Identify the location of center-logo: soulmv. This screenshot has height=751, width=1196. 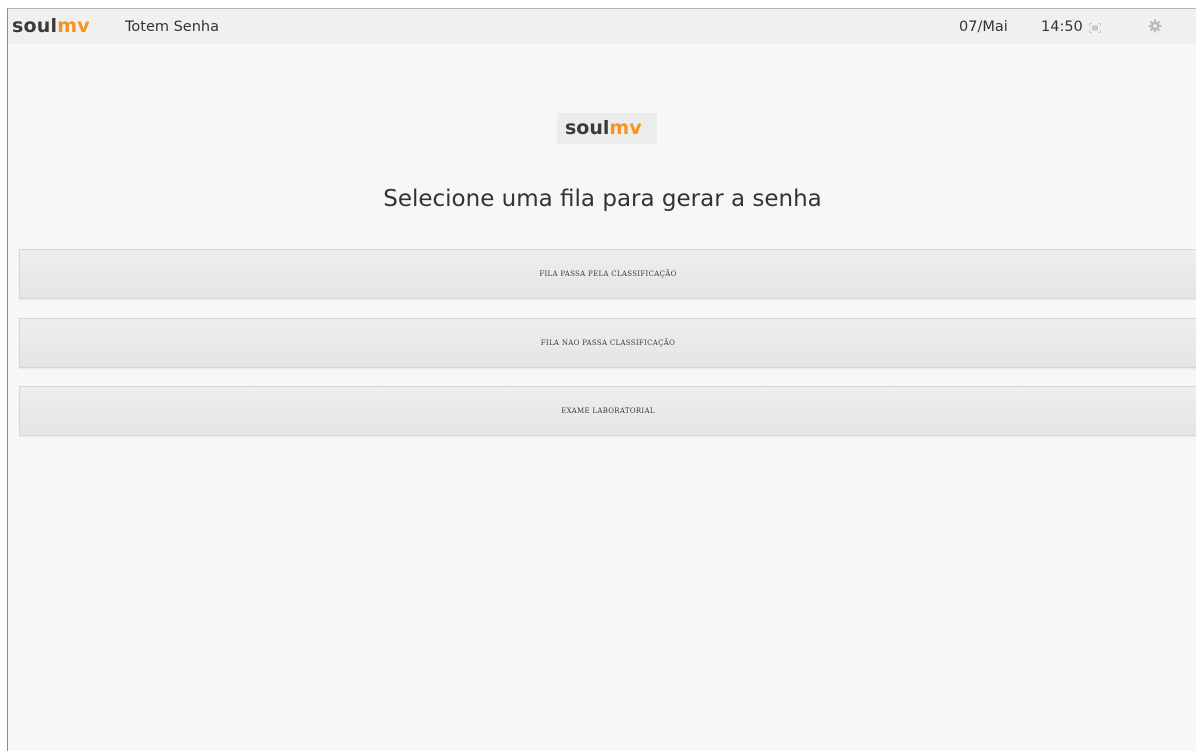
(607, 128).